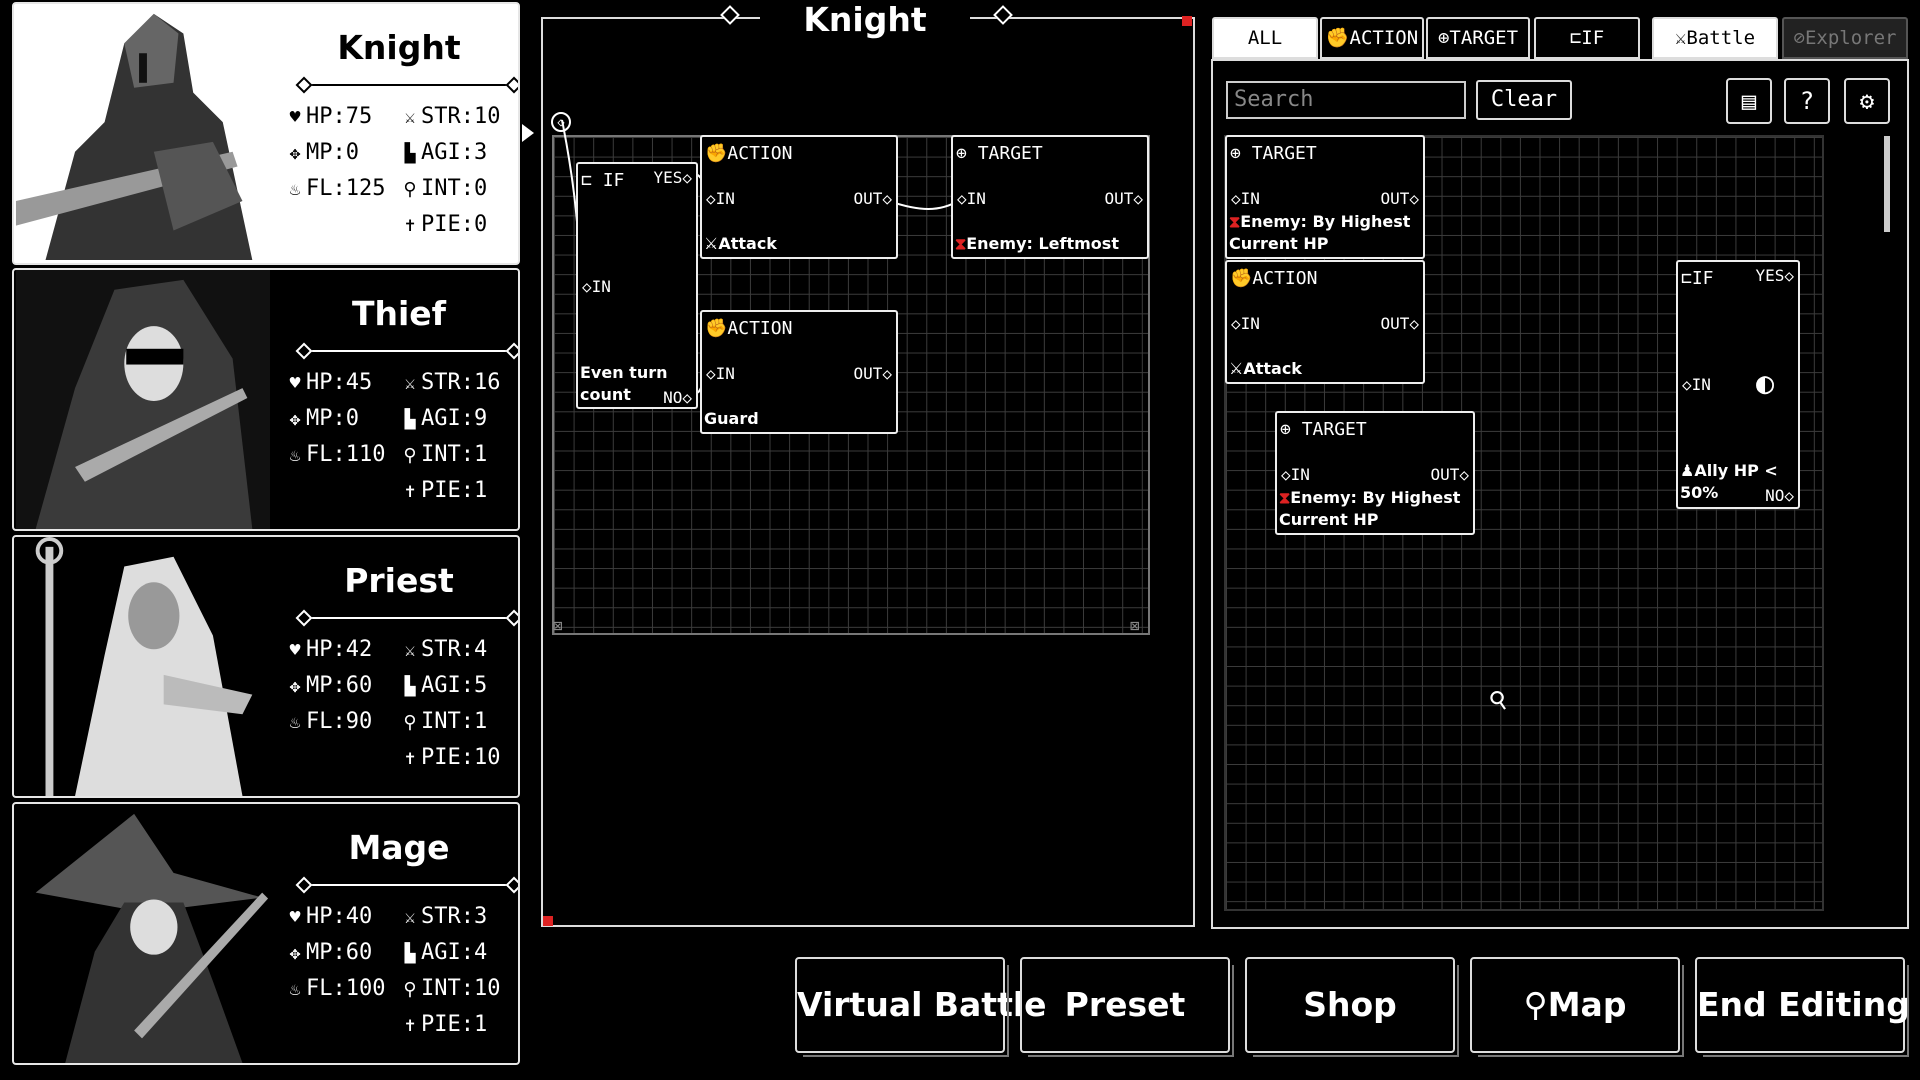 The image size is (1920, 1080). What do you see at coordinates (410, 758) in the screenshot?
I see `cross-icon: ✝` at bounding box center [410, 758].